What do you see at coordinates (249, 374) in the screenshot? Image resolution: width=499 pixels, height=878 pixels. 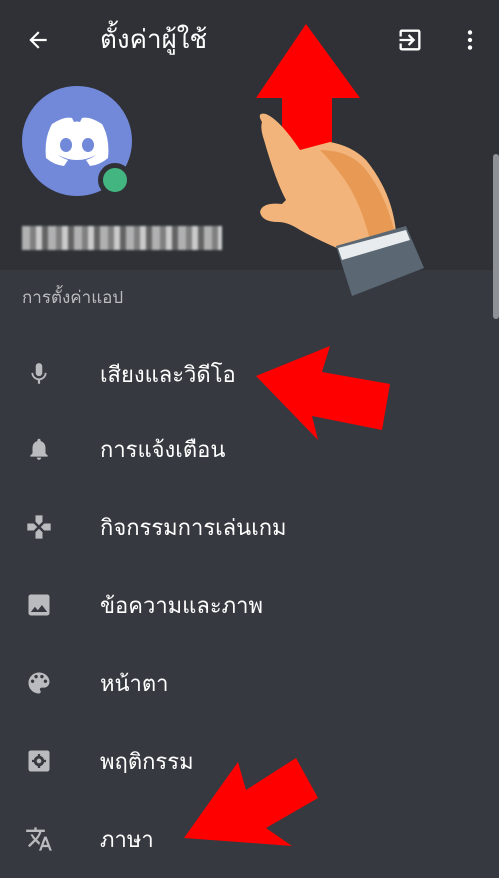 I see `settings-item-voice-video: เสียงและวิดีโอ` at bounding box center [249, 374].